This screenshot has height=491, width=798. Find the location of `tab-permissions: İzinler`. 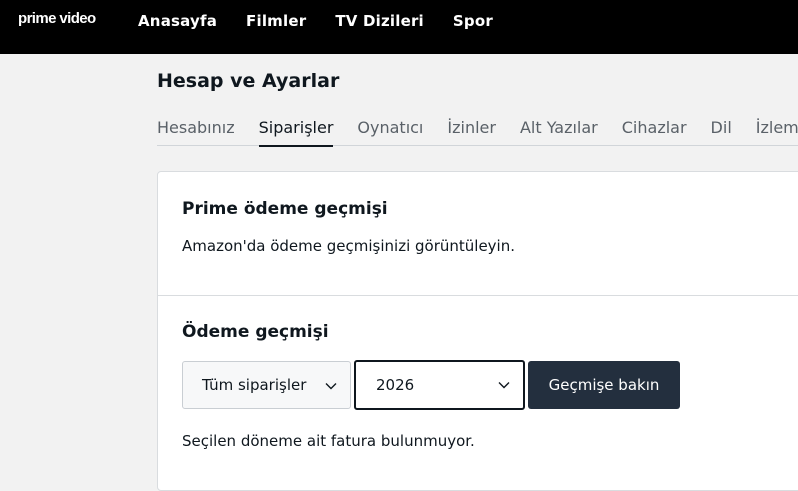

tab-permissions: İzinler is located at coordinates (471, 129).